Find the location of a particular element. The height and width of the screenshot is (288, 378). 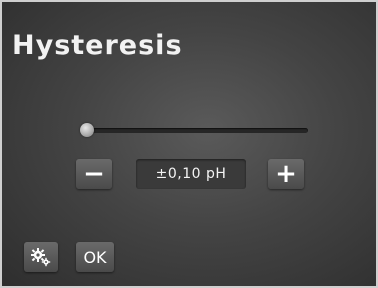

settings-button is located at coordinates (41, 257).